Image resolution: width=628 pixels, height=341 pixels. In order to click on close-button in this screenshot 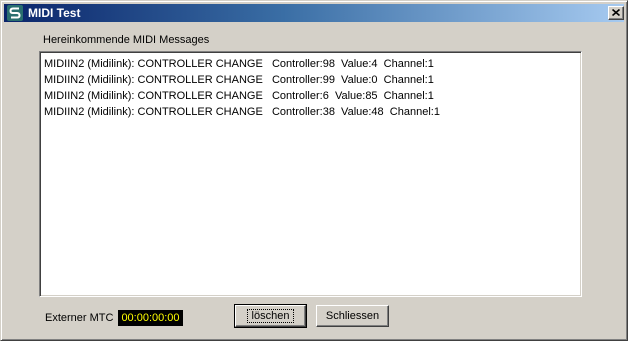, I will do `click(616, 13)`.